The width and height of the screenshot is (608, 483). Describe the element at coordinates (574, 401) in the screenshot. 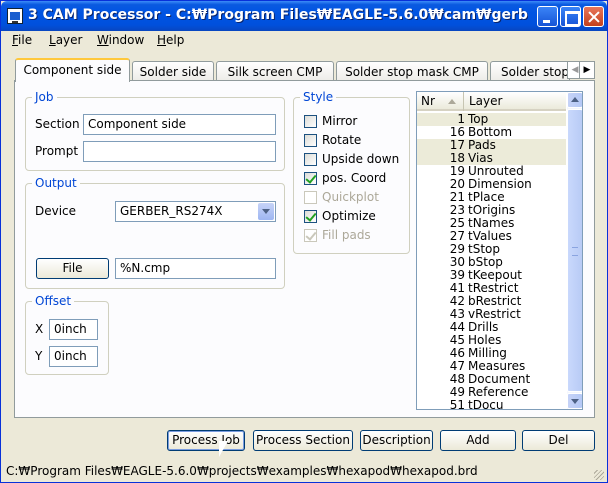

I see `scroll-down-icon` at that location.